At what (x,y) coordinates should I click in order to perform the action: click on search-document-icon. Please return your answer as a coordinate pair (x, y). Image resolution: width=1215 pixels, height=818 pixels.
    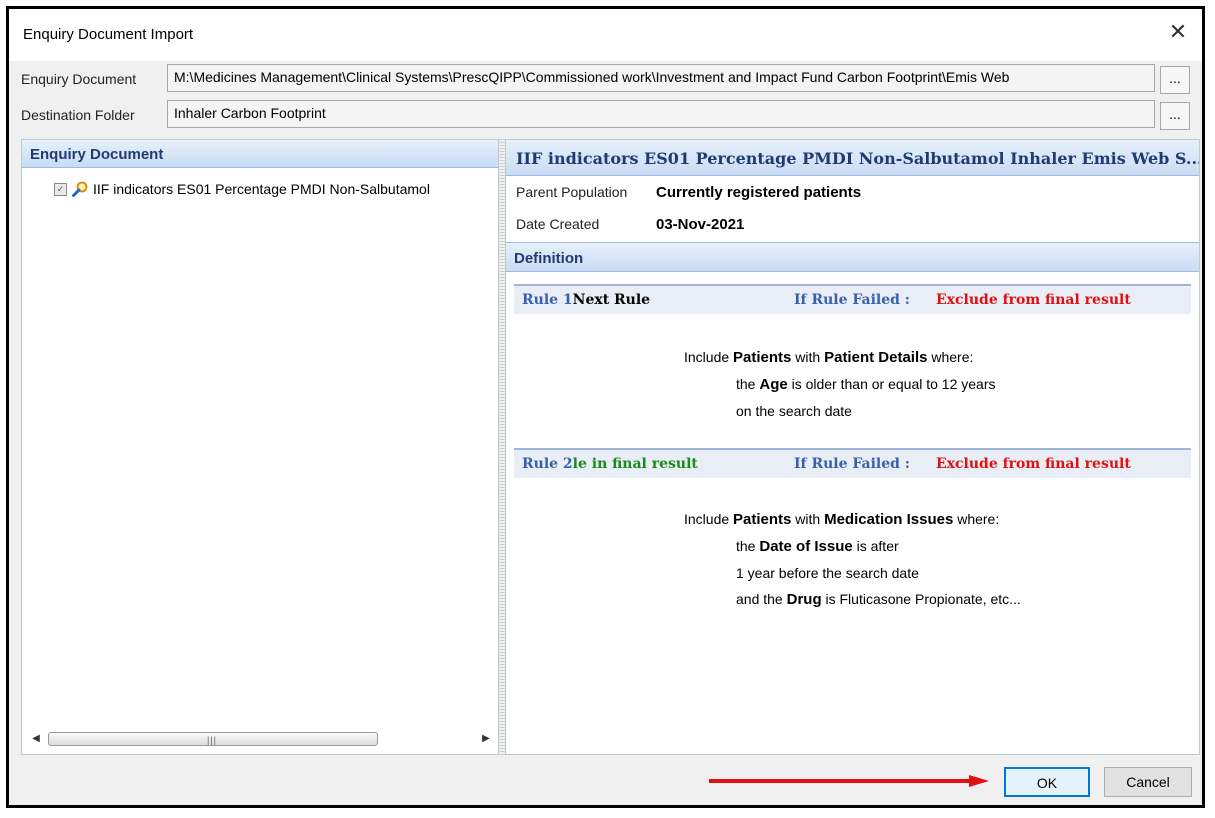
    Looking at the image, I should click on (80, 189).